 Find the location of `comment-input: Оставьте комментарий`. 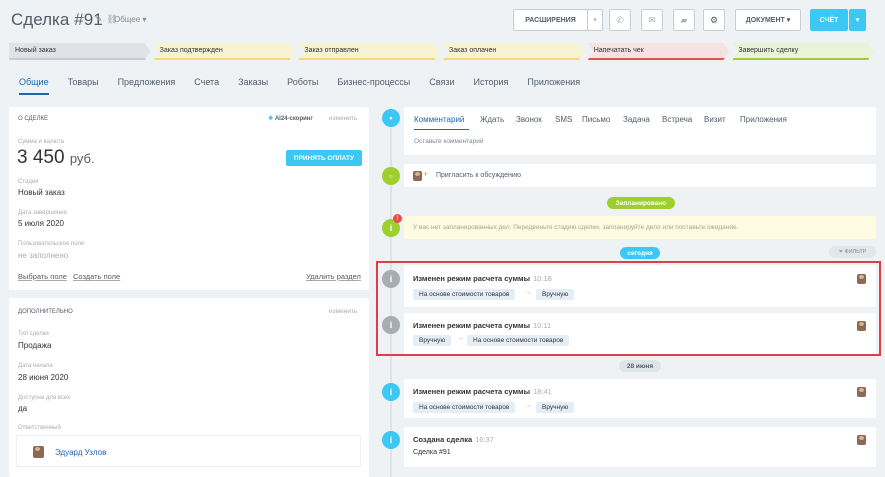

comment-input: Оставьте комментарий is located at coordinates (449, 141).